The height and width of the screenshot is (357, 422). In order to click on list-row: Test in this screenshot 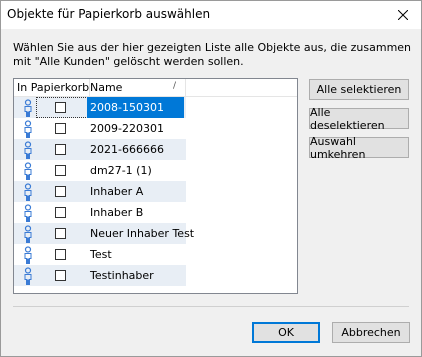, I will do `click(100, 254)`.